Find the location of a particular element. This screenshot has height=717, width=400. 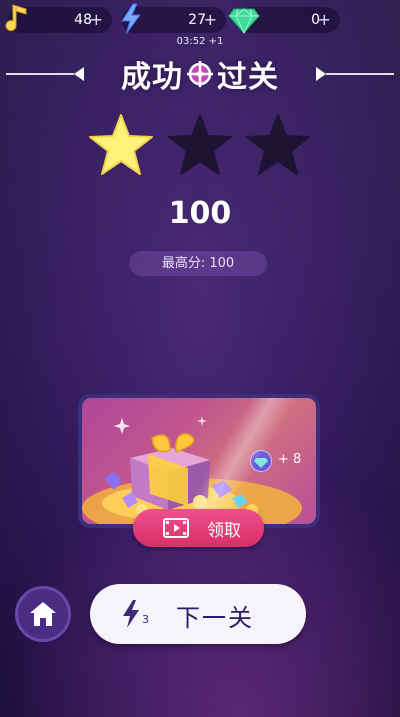

next-level-button: 3 下一关 is located at coordinates (198, 614).